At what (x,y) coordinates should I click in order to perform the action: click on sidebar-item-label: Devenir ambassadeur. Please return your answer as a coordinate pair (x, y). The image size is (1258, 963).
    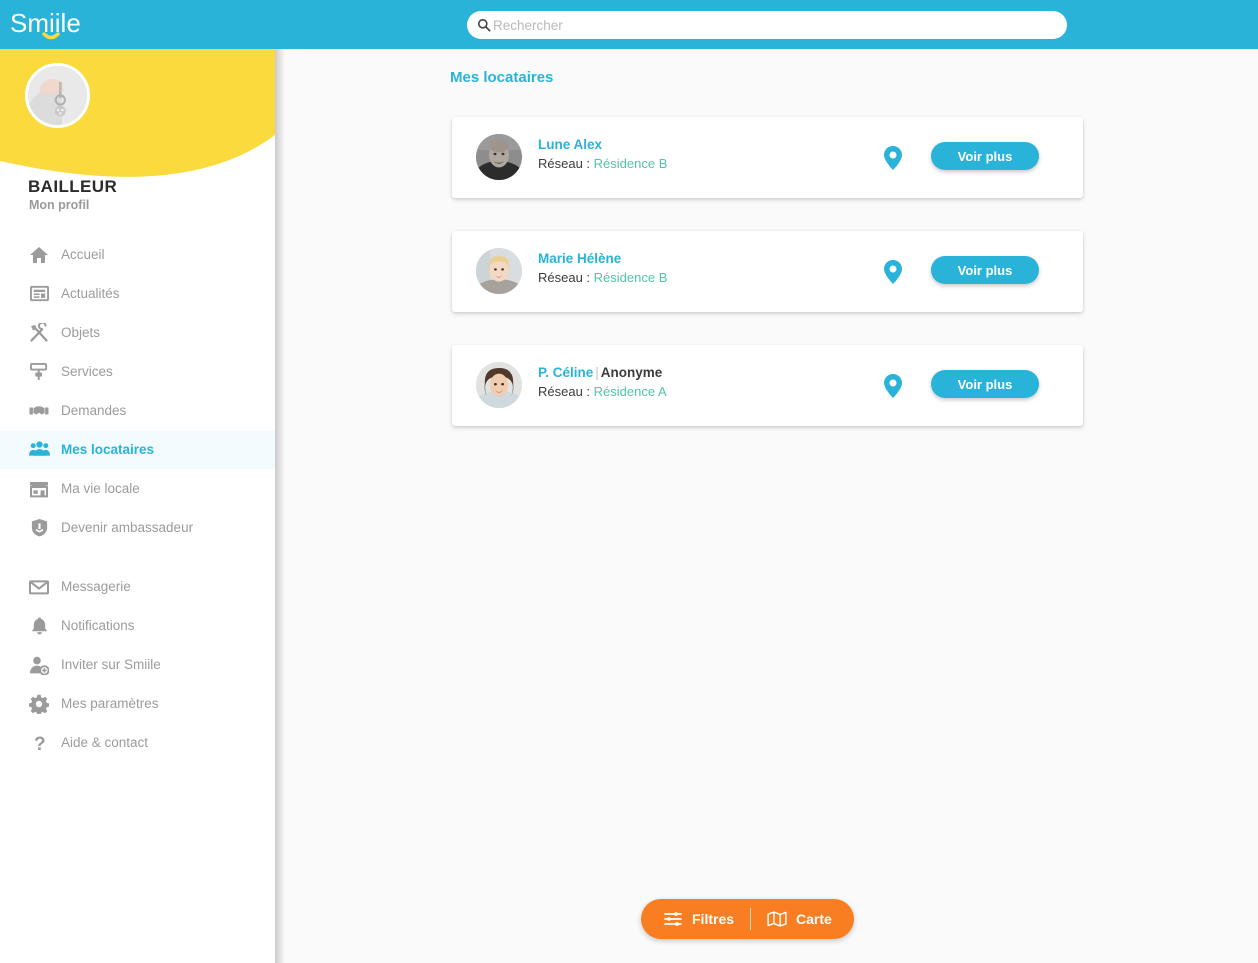
    Looking at the image, I should click on (127, 527).